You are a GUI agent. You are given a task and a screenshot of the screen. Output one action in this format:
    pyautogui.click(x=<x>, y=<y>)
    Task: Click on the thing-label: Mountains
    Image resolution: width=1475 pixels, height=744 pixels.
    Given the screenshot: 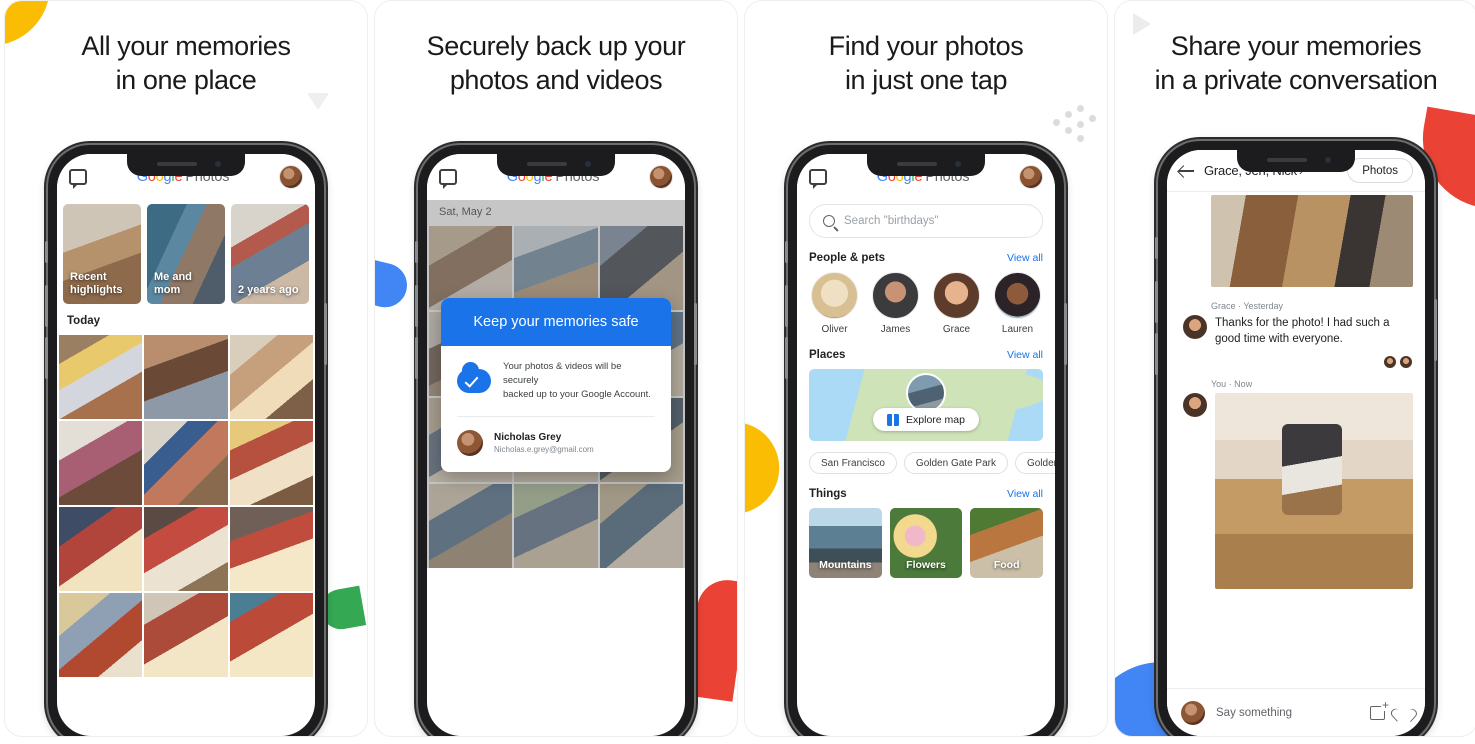 What is the action you would take?
    pyautogui.click(x=845, y=565)
    